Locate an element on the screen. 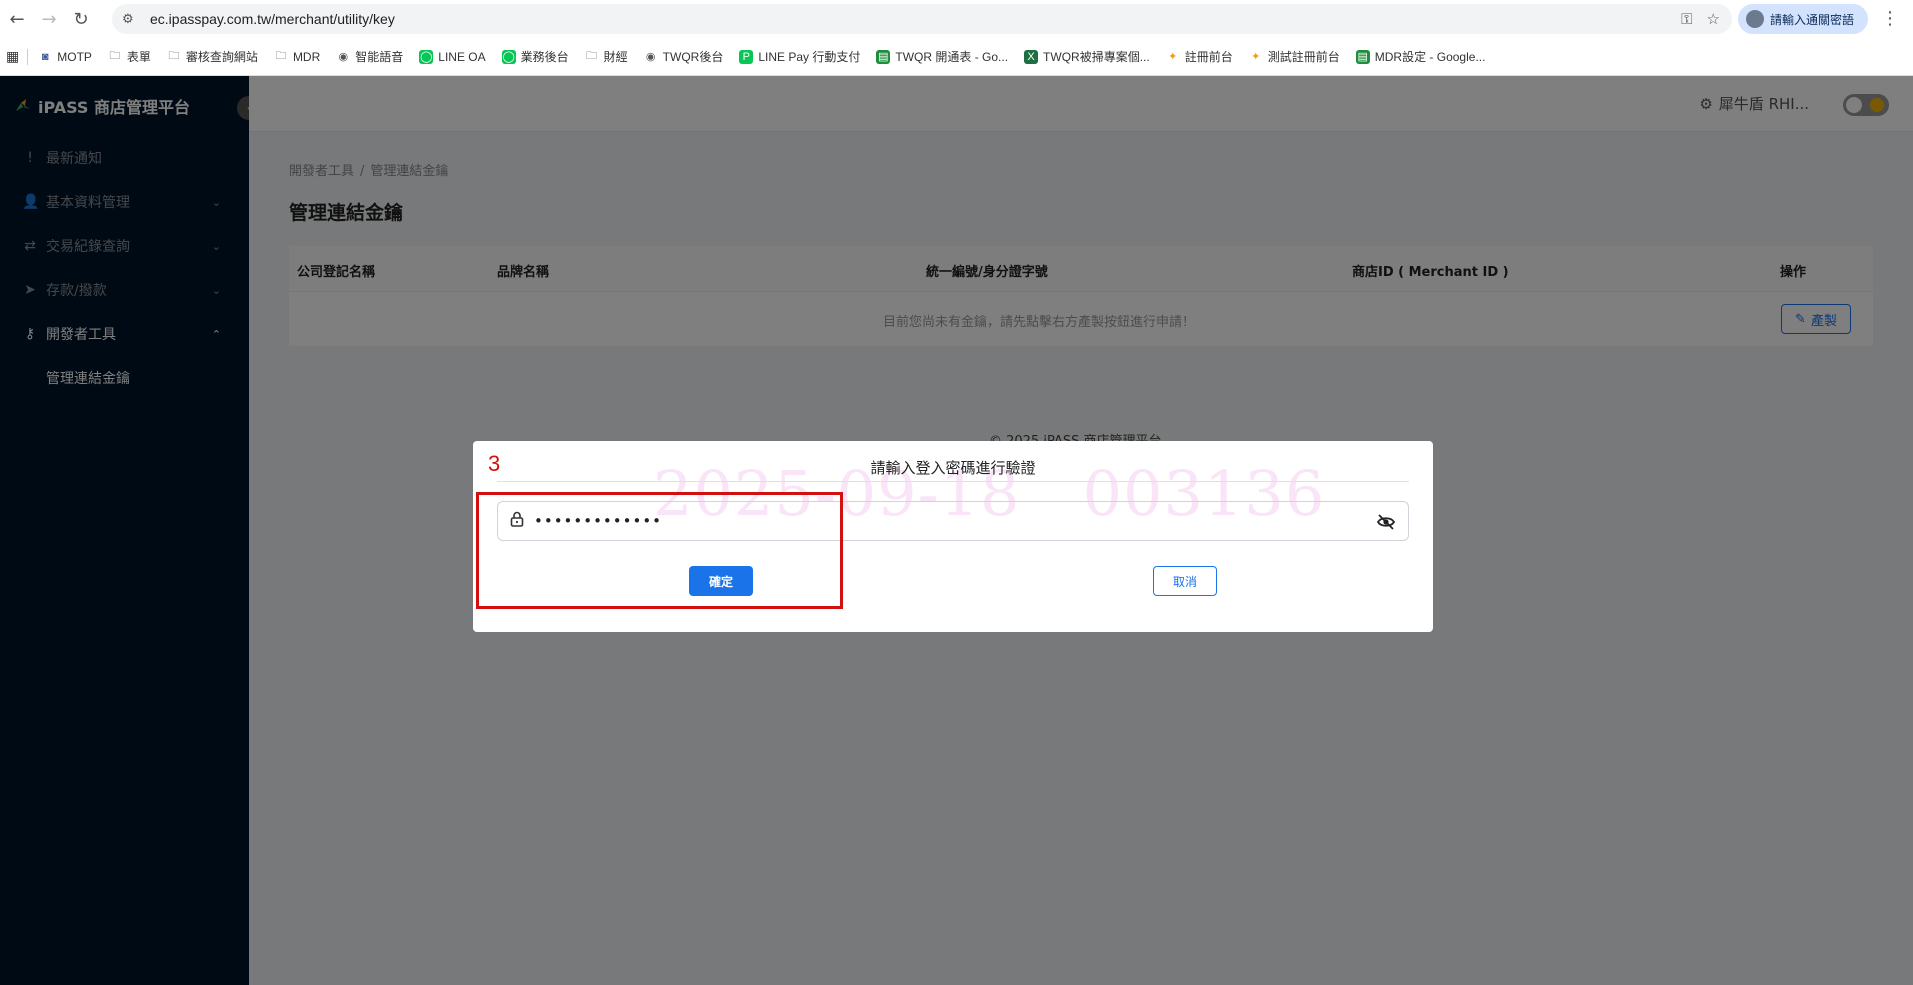 The image size is (1913, 985). bookmark-label: 業務後台 is located at coordinates (544, 57).